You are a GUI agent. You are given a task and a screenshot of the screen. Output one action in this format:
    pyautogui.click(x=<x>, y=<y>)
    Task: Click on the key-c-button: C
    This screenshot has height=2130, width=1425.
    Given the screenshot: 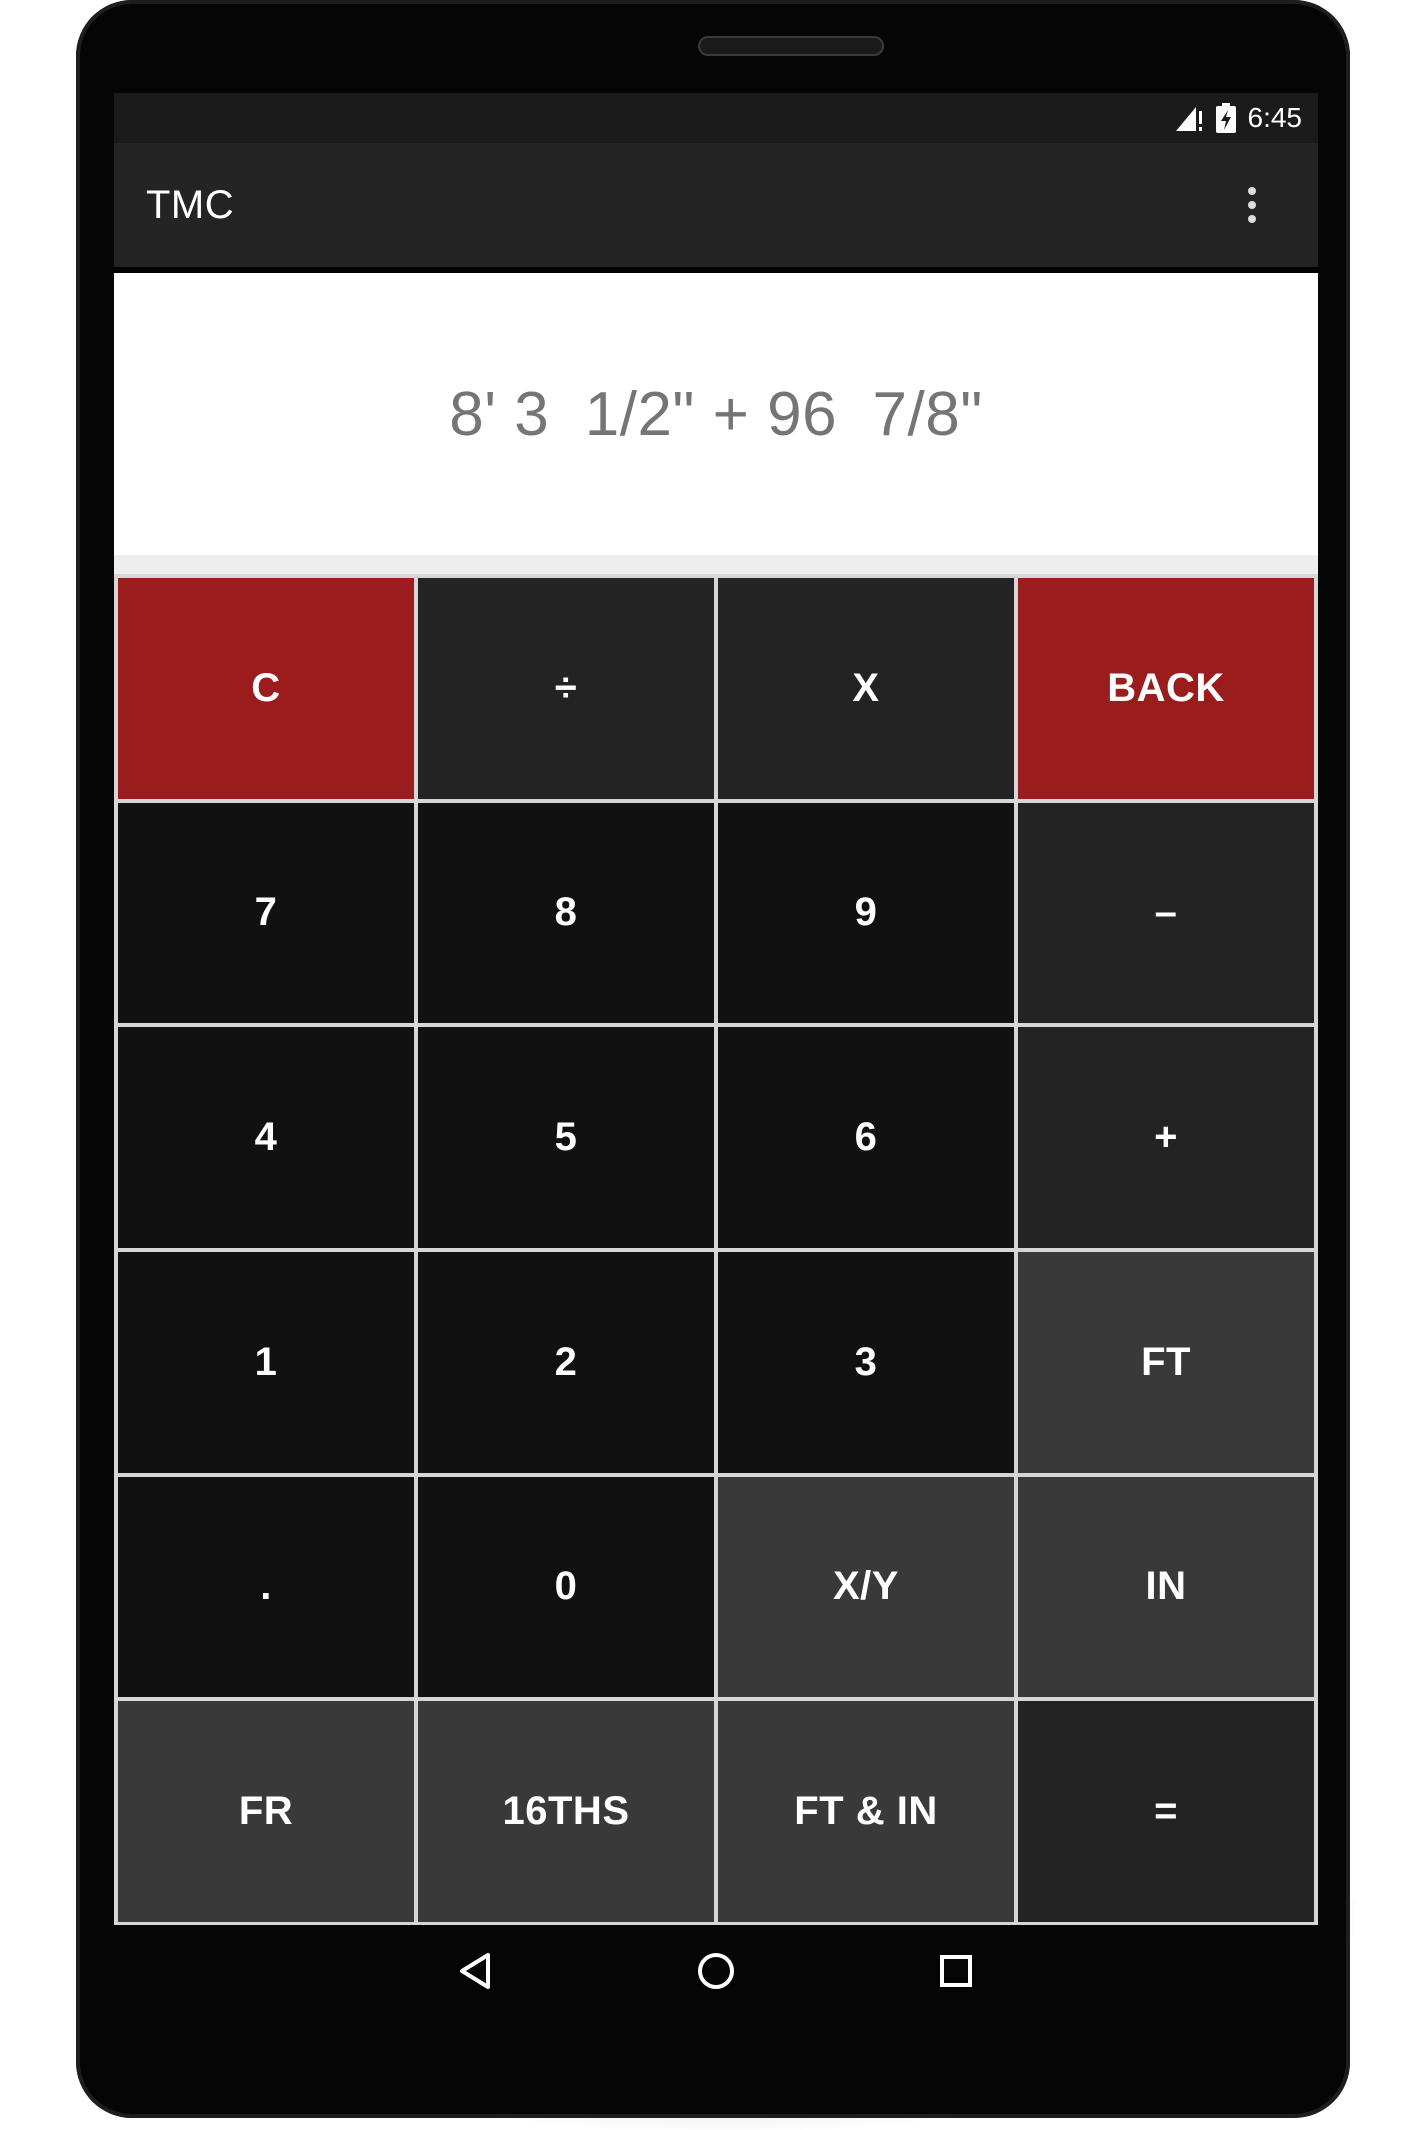 What is the action you would take?
    pyautogui.click(x=266, y=688)
    